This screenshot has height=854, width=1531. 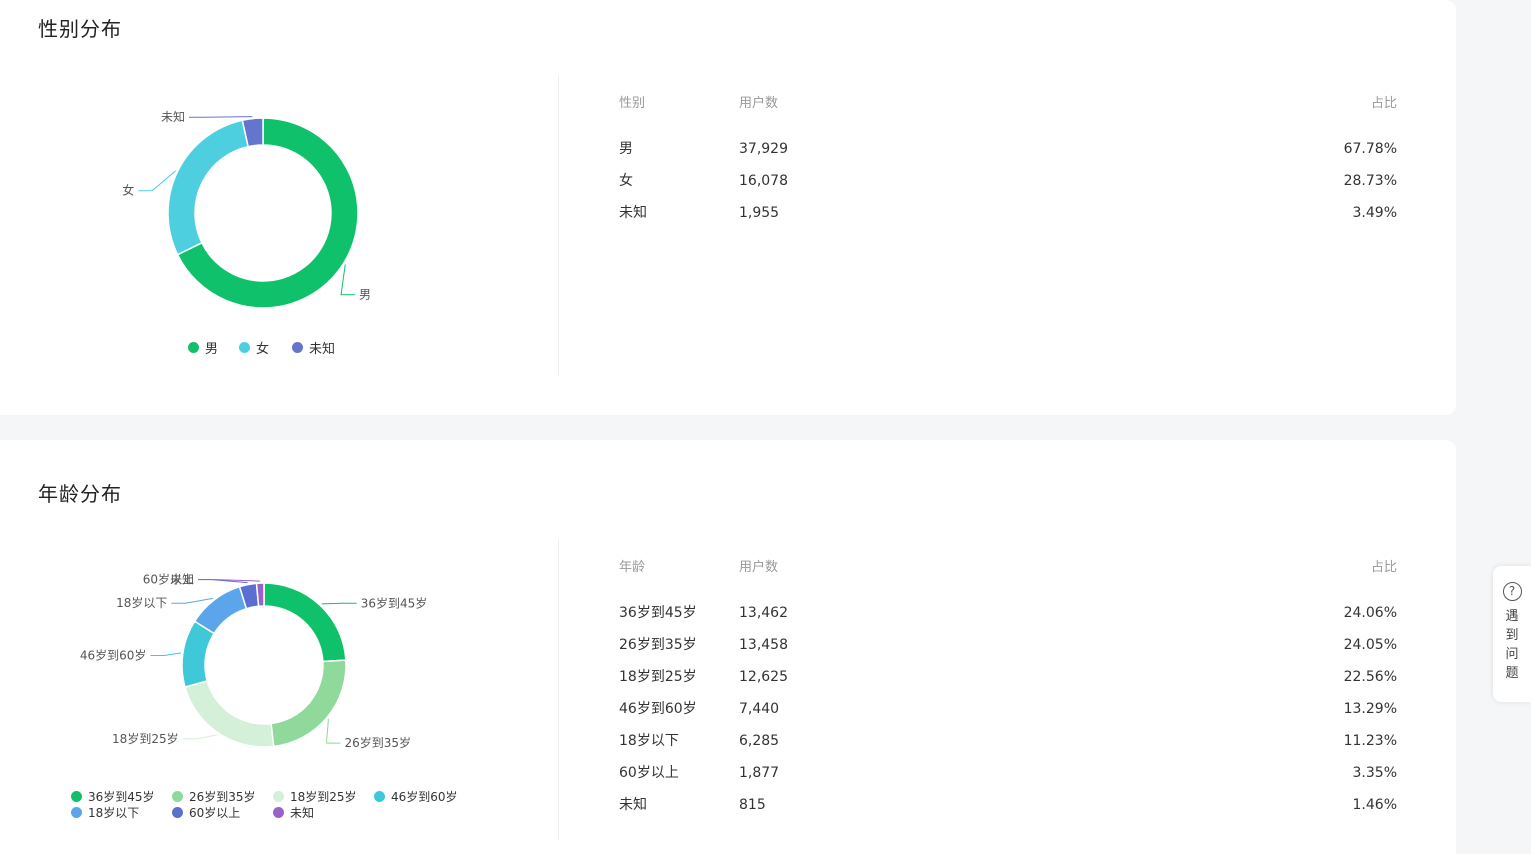 I want to click on table-row: 18岁以下 6,285 11.23%, so click(x=1008, y=741).